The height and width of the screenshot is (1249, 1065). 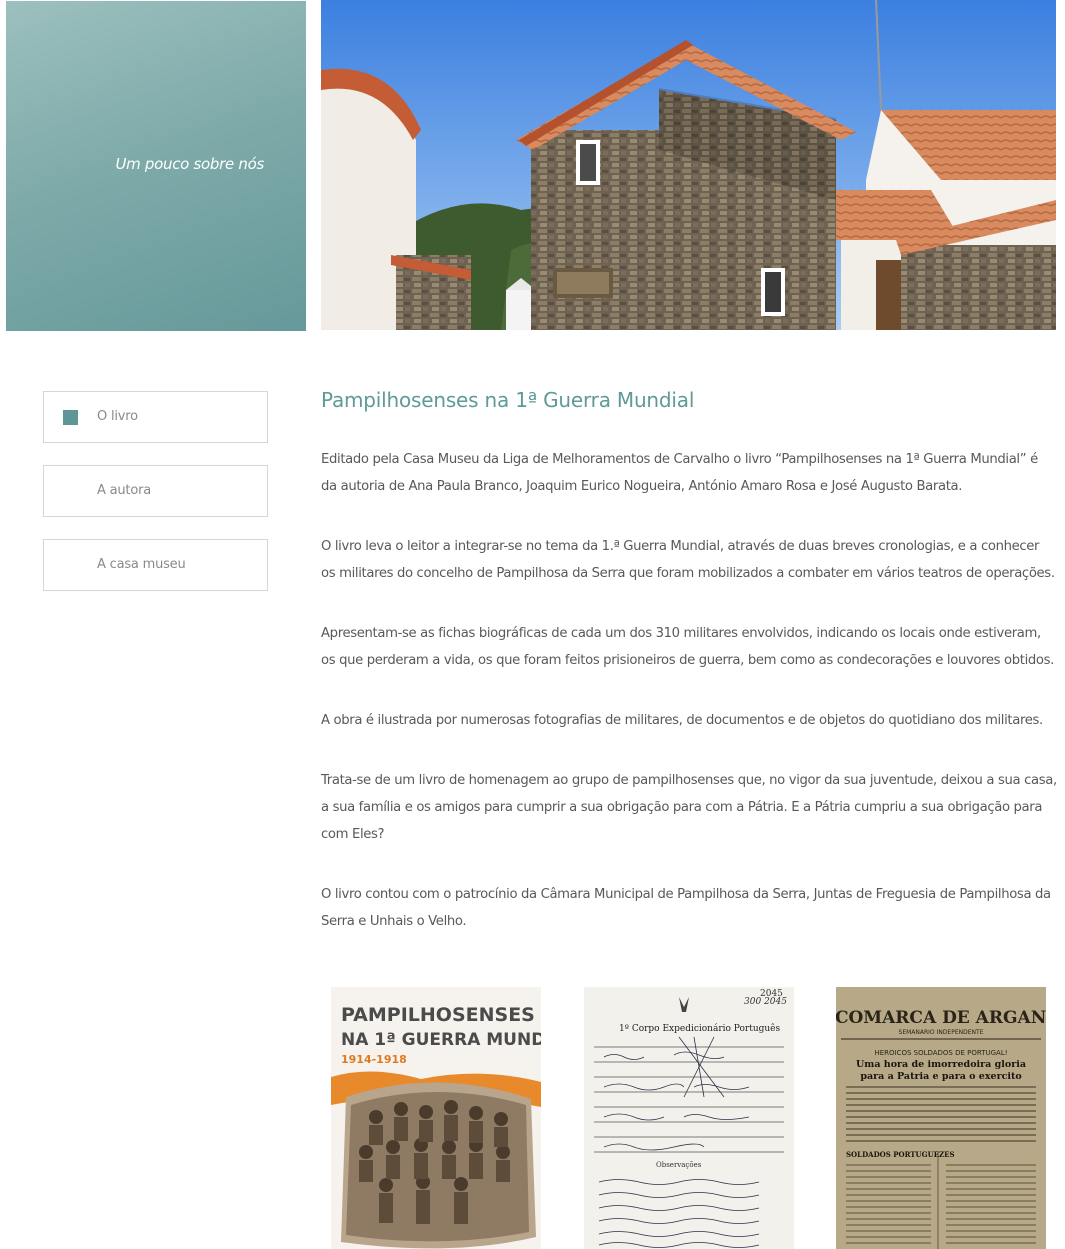 I want to click on nav-item-label: O livro, so click(x=117, y=416).